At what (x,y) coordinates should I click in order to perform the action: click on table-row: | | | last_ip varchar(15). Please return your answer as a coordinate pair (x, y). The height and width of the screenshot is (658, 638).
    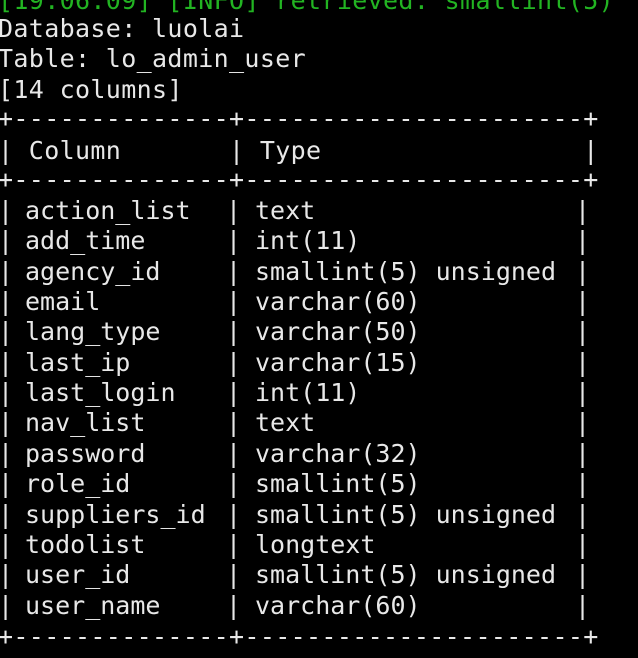
    Looking at the image, I should click on (319, 363).